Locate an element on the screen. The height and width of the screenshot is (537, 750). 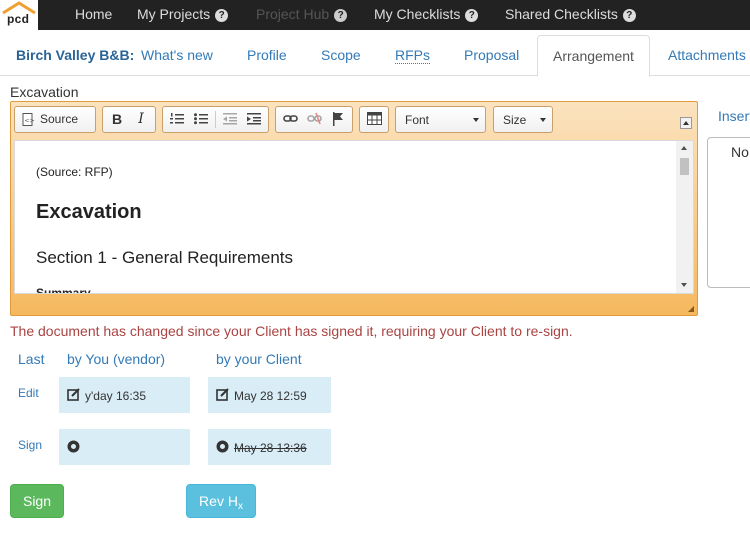
size-select-label: Size is located at coordinates (515, 120).